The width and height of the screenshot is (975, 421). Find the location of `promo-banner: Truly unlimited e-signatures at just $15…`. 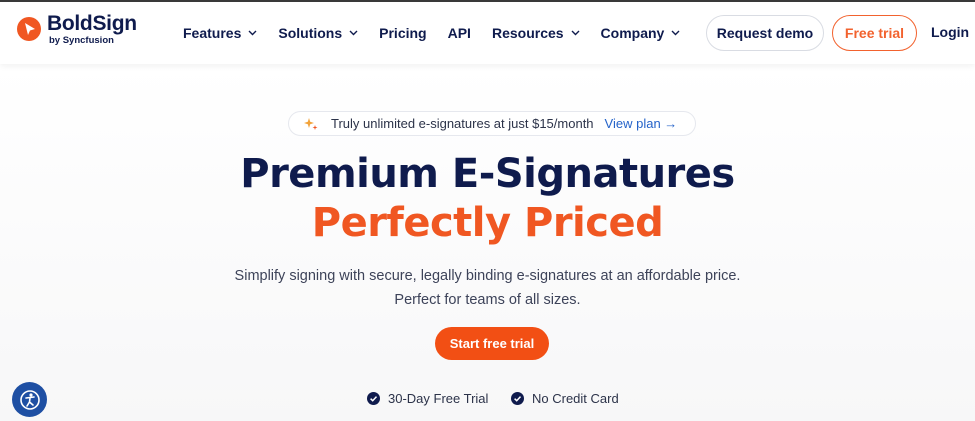

promo-banner: Truly unlimited e-signatures at just $15… is located at coordinates (492, 123).